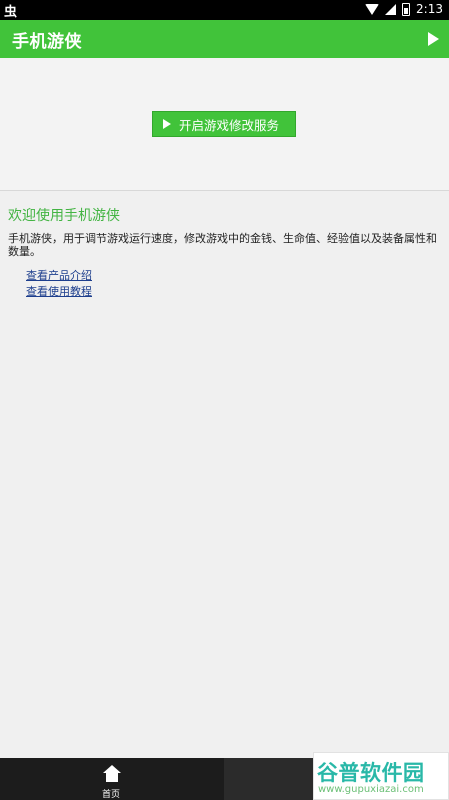 The height and width of the screenshot is (800, 449). Describe the element at coordinates (371, 773) in the screenshot. I see `watermark-brand: 谷普软件园` at that location.